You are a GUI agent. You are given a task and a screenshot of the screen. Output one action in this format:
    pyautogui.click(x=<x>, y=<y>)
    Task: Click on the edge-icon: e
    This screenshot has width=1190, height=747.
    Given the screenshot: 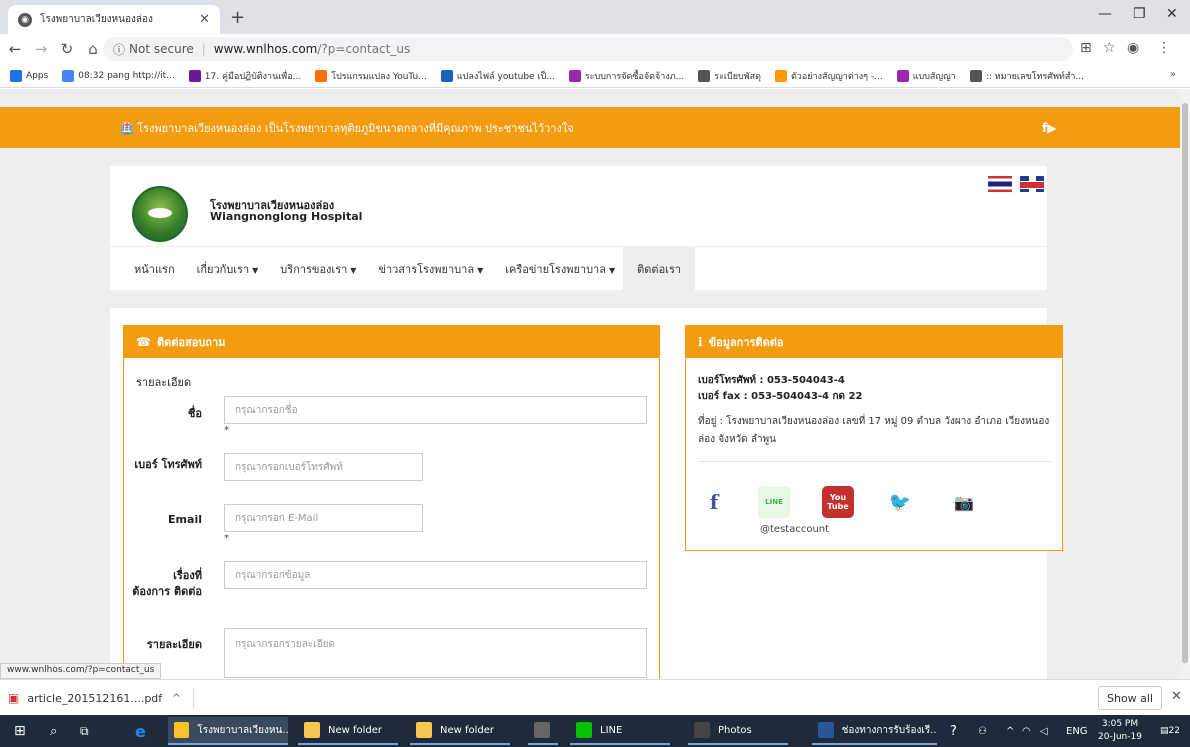 What is the action you would take?
    pyautogui.click(x=140, y=731)
    